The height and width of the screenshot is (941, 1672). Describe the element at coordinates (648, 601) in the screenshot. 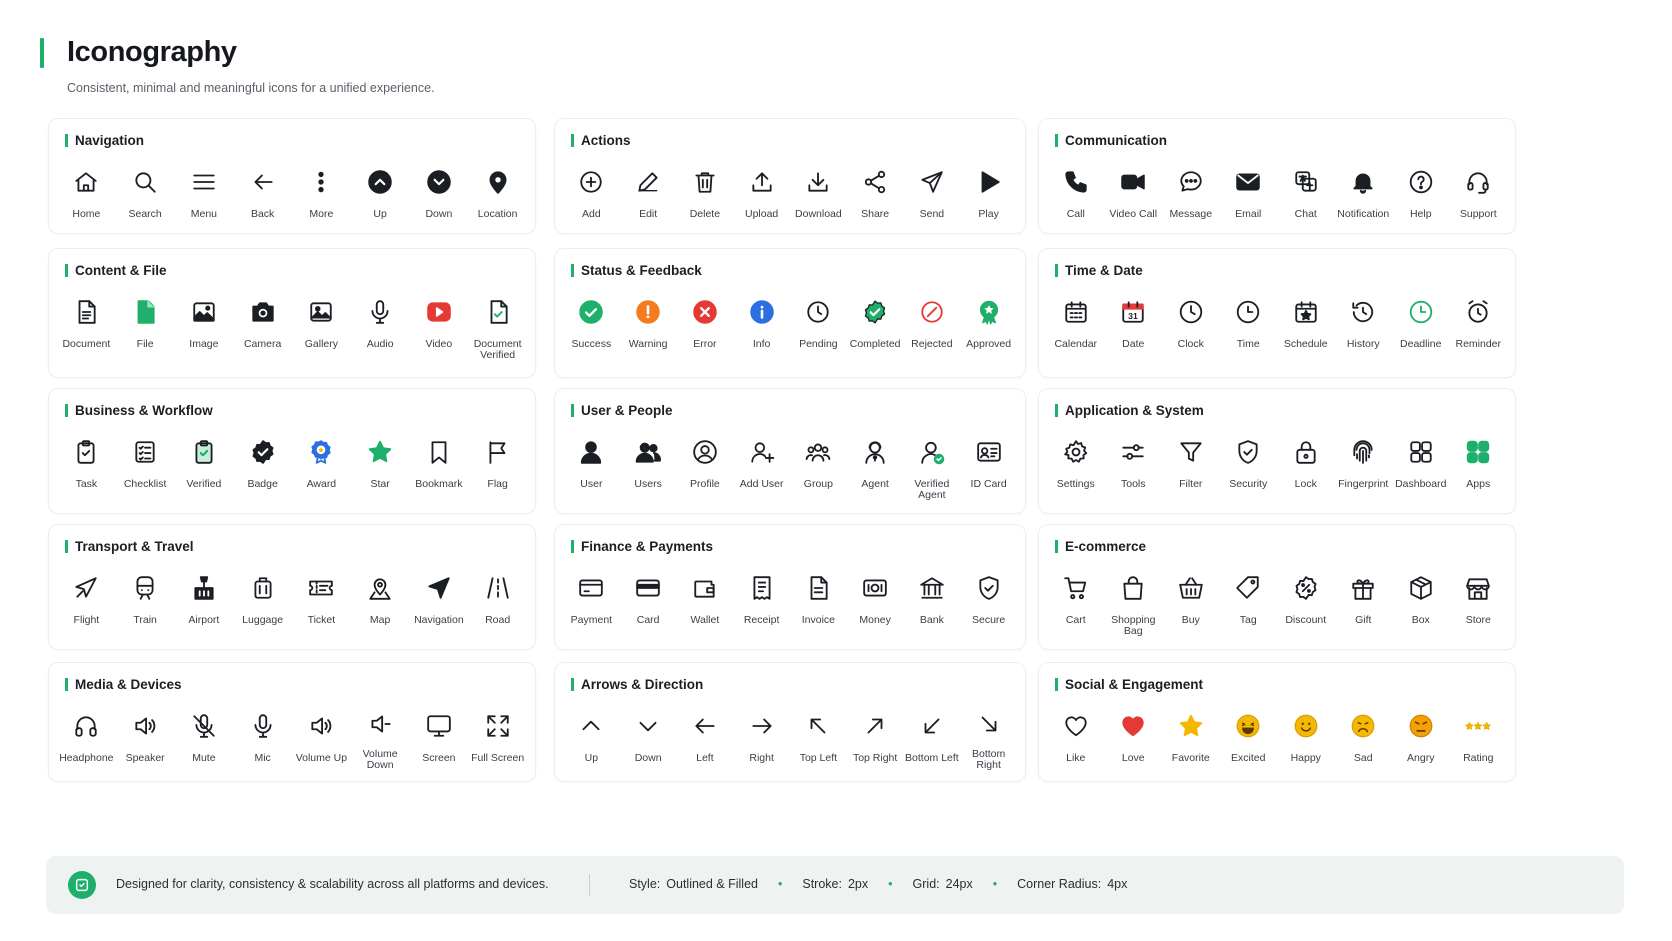

I see `icon-tile-card: Card` at that location.